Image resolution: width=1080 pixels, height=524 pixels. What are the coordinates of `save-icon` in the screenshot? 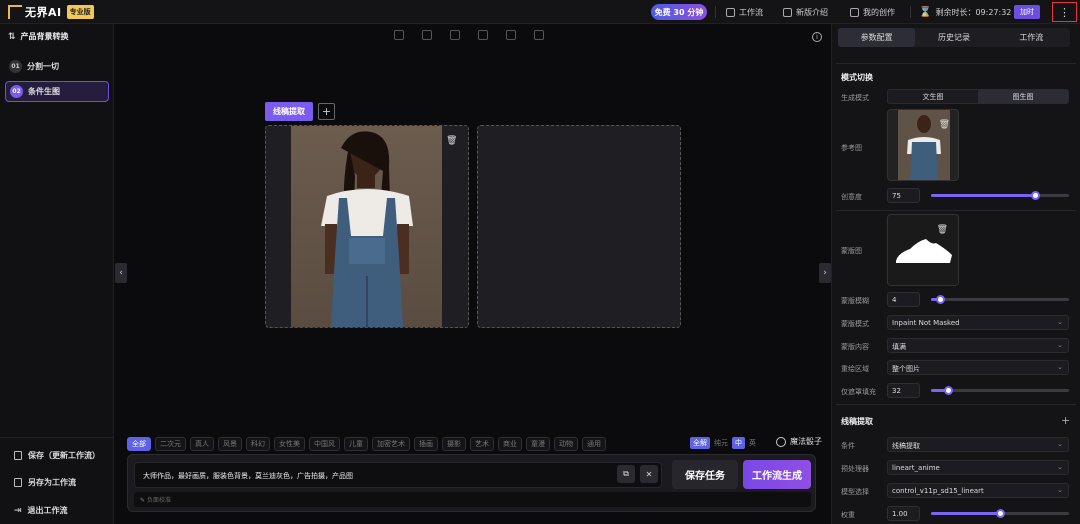 It's located at (18, 455).